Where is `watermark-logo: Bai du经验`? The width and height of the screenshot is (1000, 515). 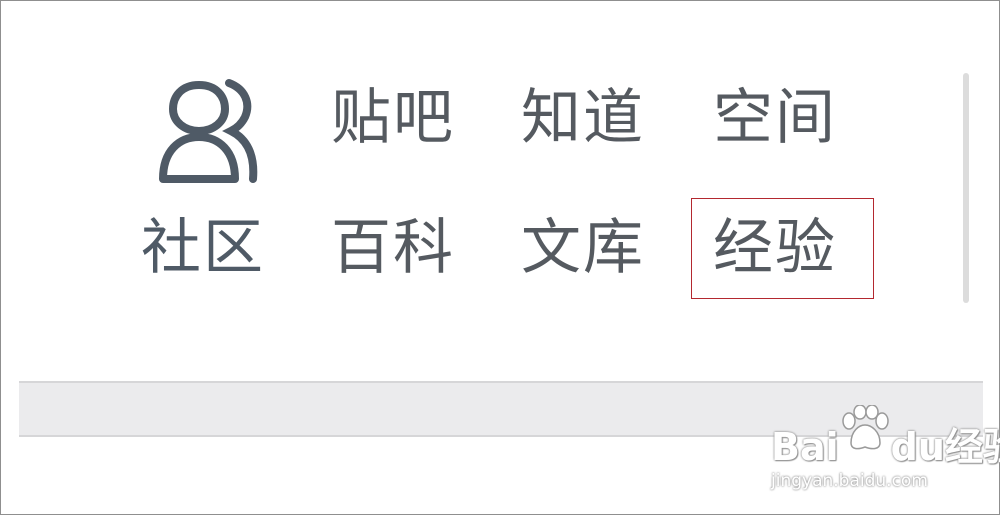
watermark-logo: Bai du经验 is located at coordinates (885, 447).